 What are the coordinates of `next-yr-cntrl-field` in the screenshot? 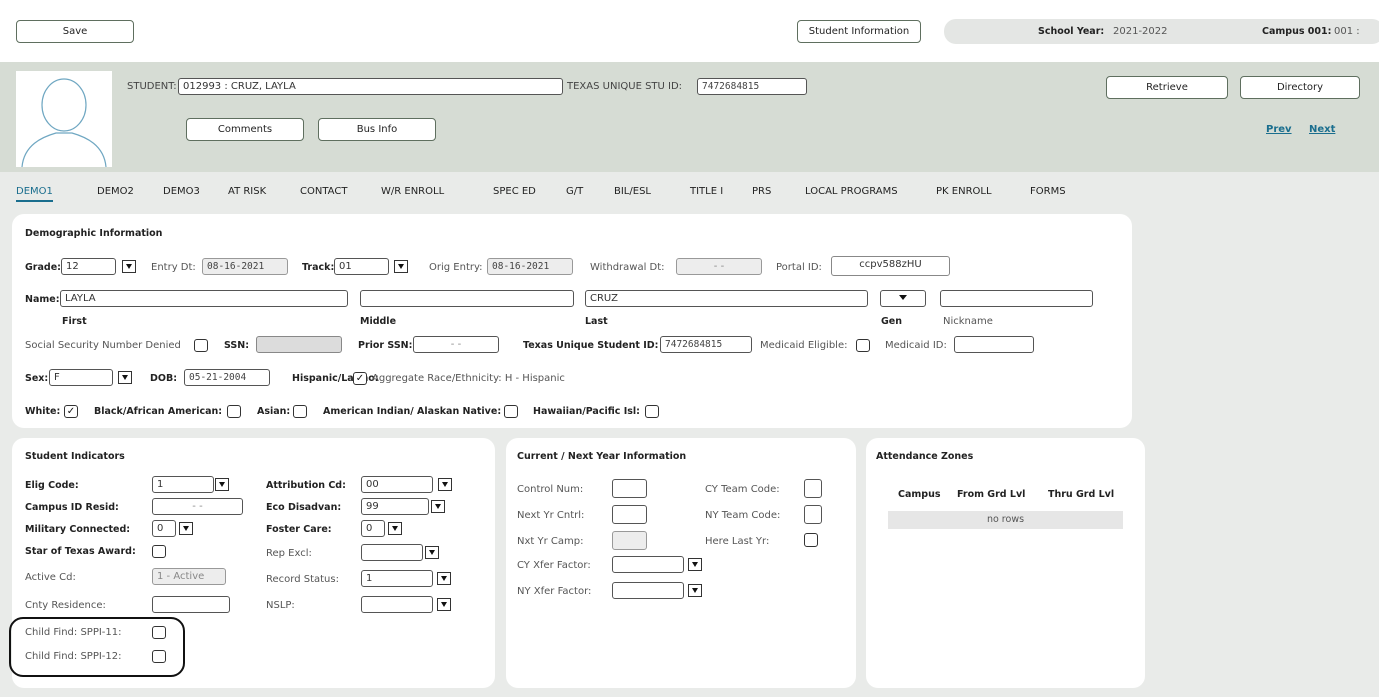 It's located at (629, 514).